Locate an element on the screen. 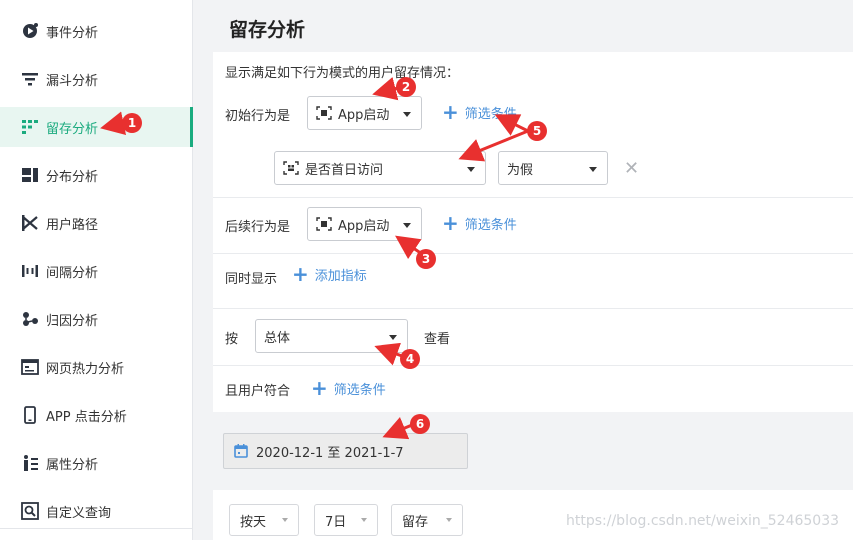 The width and height of the screenshot is (853, 540). annotation-badge-1: 1 is located at coordinates (132, 123).